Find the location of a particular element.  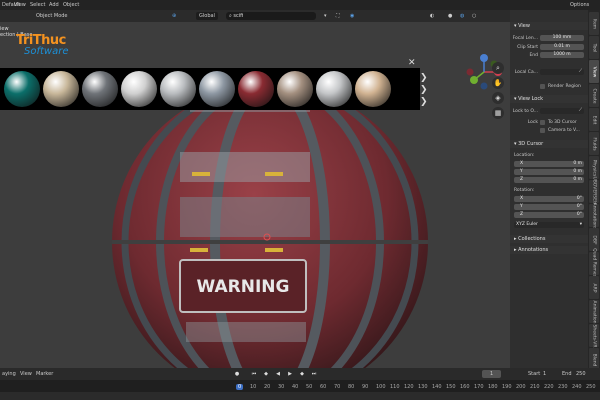

menu-view: View is located at coordinates (20, 5).